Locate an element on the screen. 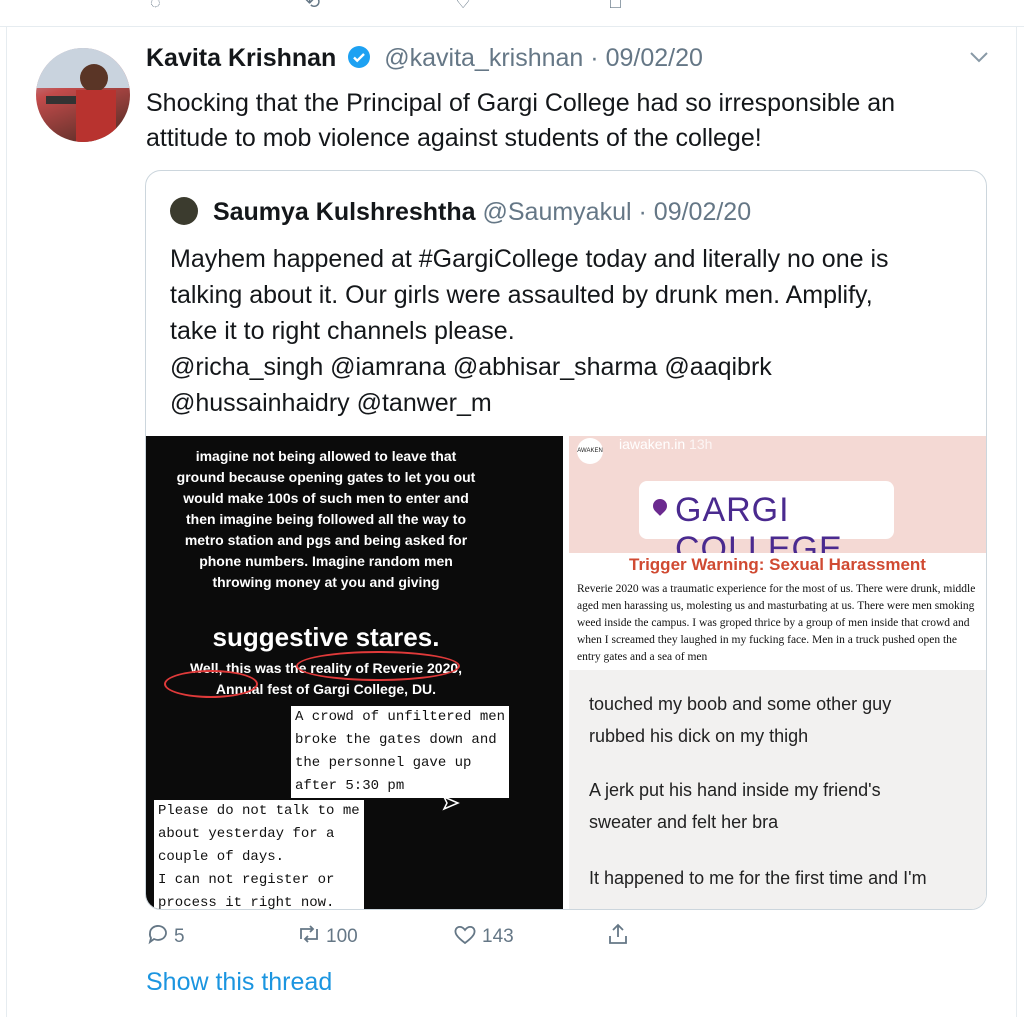 The width and height of the screenshot is (1024, 1017). share-icon is located at coordinates (618, 933).